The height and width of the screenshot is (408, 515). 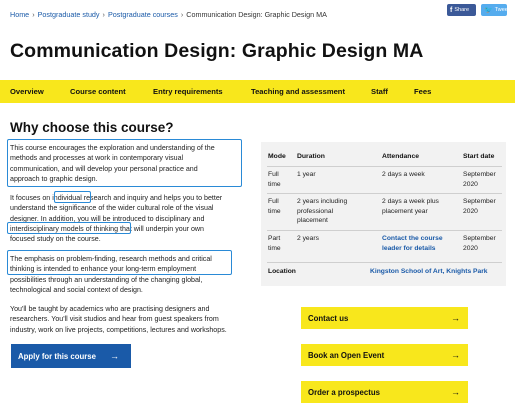 I want to click on share-buttons: f Share 🐦 Tweet, so click(x=478, y=10).